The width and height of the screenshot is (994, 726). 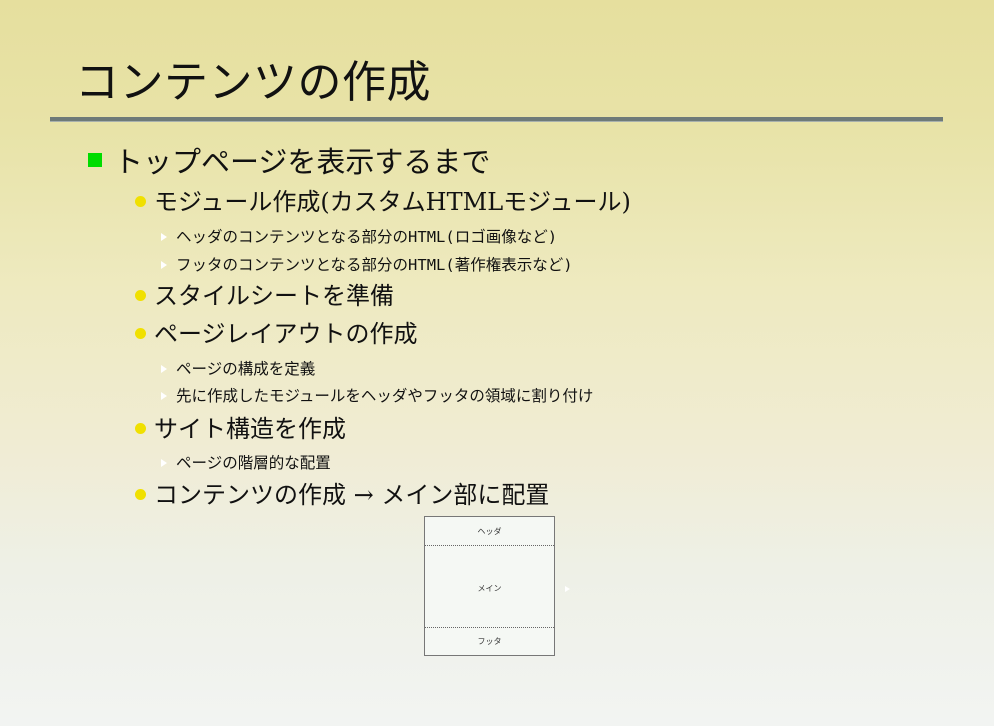 I want to click on diagram-header-label: ヘッダ, so click(x=489, y=531).